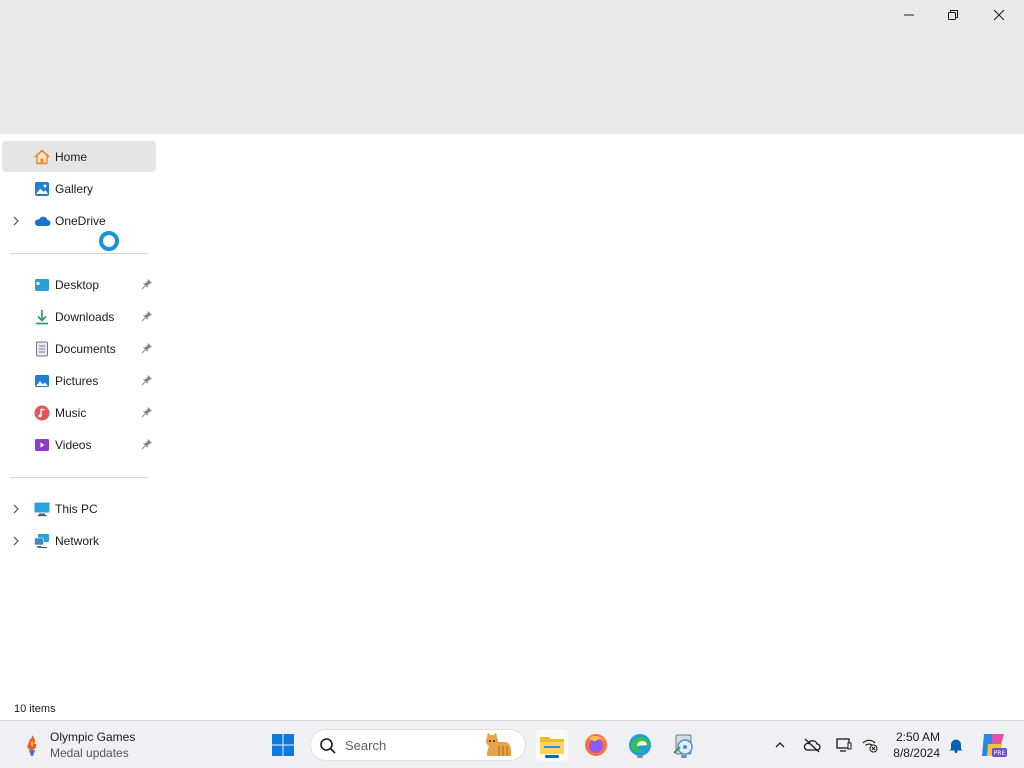 The width and height of the screenshot is (1024, 768). What do you see at coordinates (85, 317) in the screenshot?
I see `sidebar-item-label: Downloads` at bounding box center [85, 317].